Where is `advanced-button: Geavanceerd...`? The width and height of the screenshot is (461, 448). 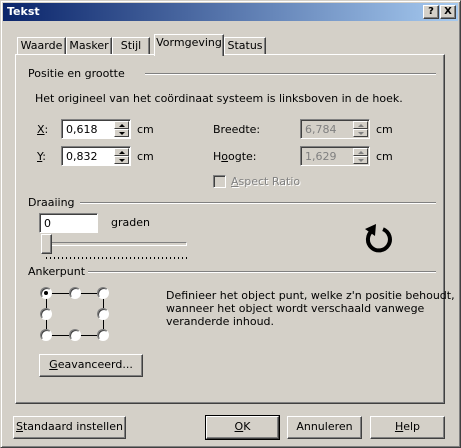 advanced-button: Geavanceerd... is located at coordinates (91, 365).